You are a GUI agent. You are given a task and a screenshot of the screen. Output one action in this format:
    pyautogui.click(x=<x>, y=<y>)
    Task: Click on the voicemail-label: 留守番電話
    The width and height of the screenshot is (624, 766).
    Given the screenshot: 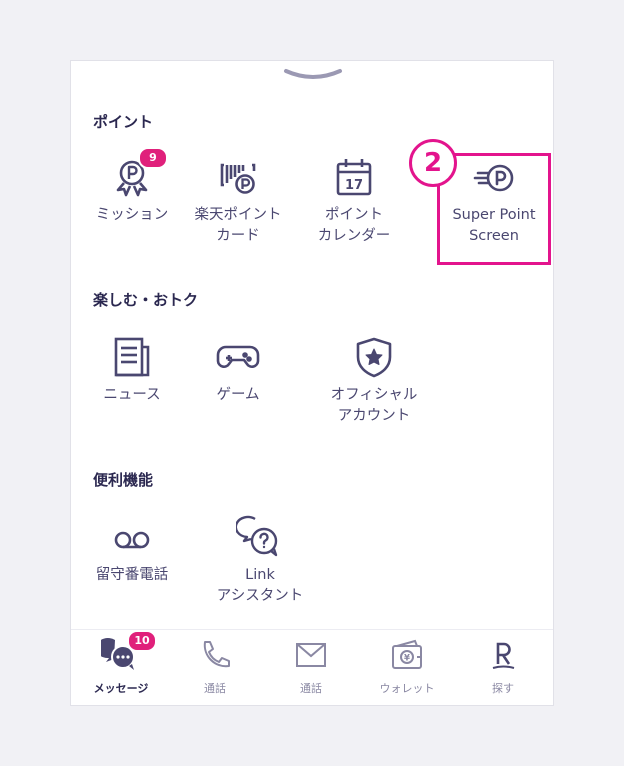 What is the action you would take?
    pyautogui.click(x=132, y=575)
    